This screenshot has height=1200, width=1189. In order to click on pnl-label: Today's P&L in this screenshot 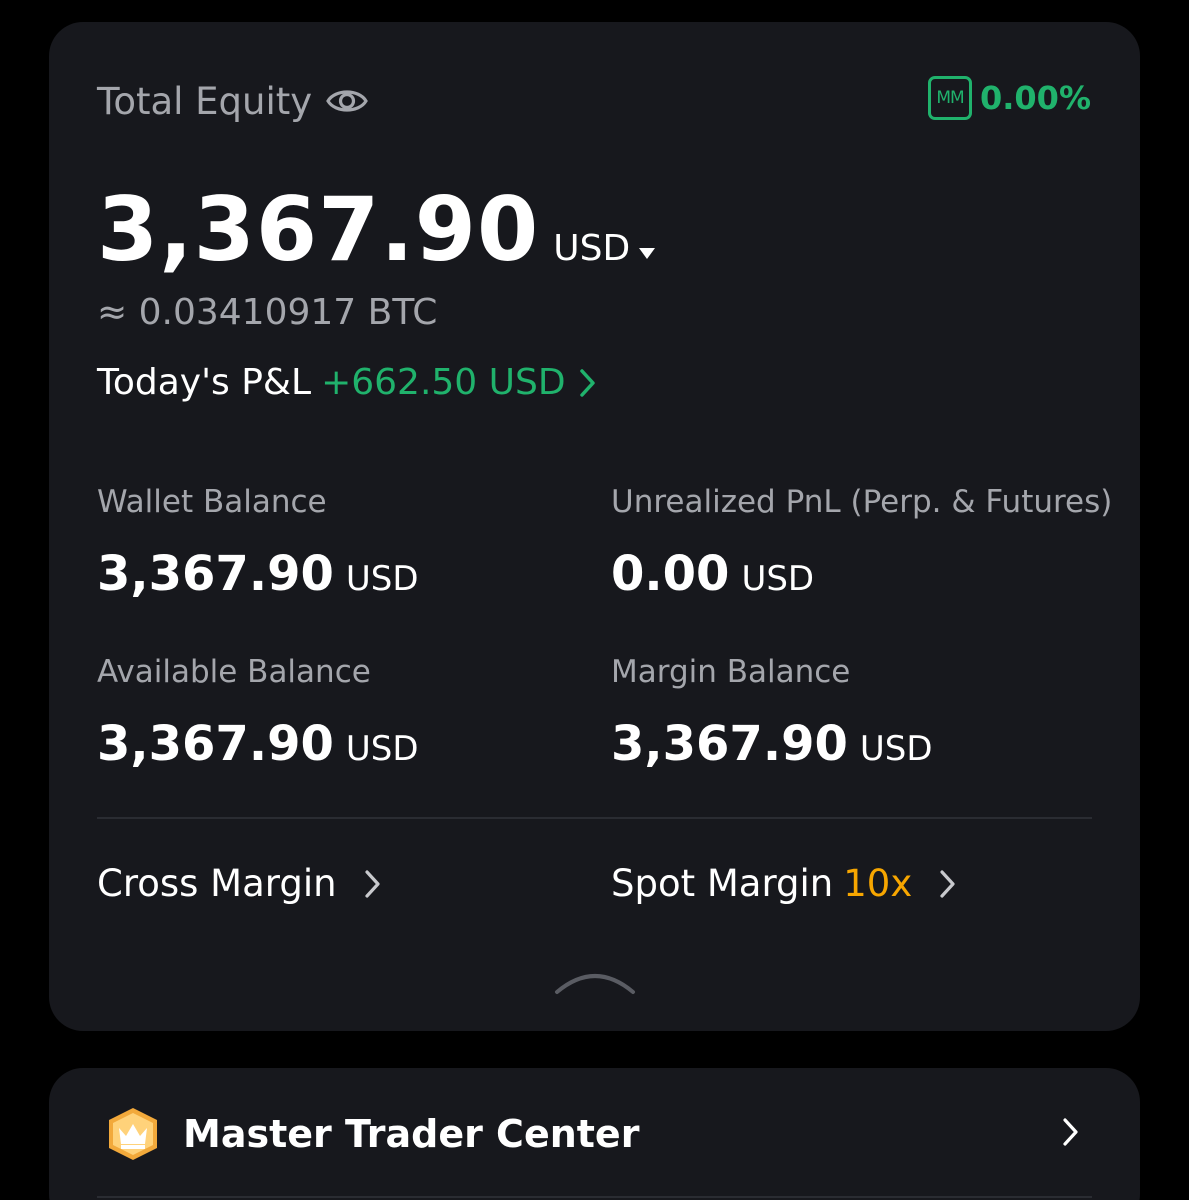, I will do `click(204, 382)`.